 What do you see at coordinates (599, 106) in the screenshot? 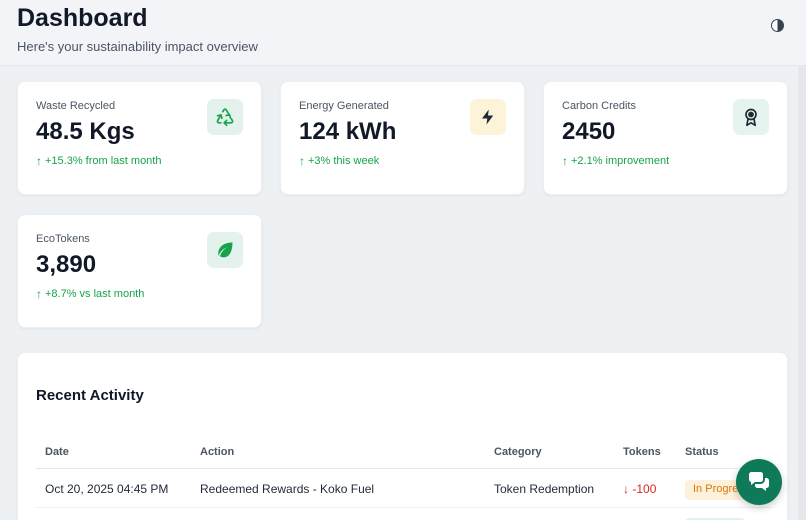
I see `stat-label: Carbon Credits` at bounding box center [599, 106].